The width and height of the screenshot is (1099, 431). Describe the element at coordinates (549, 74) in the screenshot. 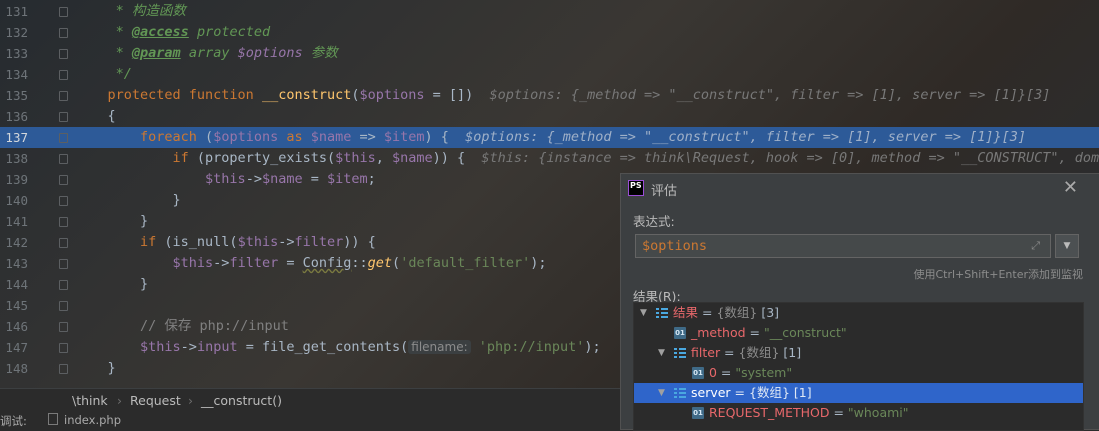

I see `code-line: 134 */` at that location.